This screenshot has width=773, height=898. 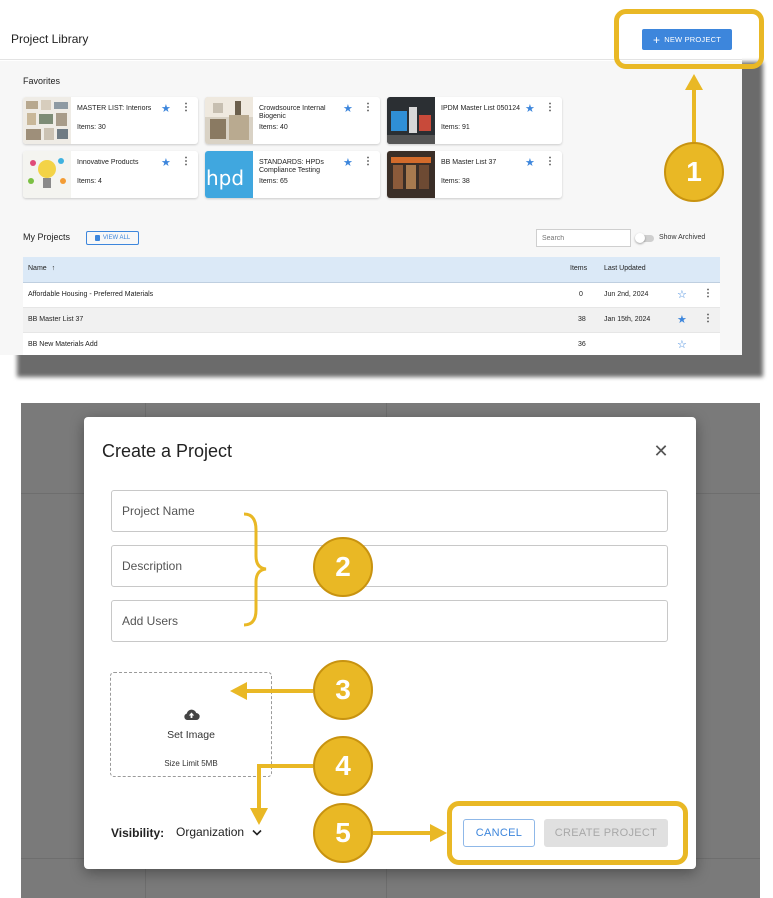 I want to click on favorite-item-count: Items: 91, so click(x=455, y=127).